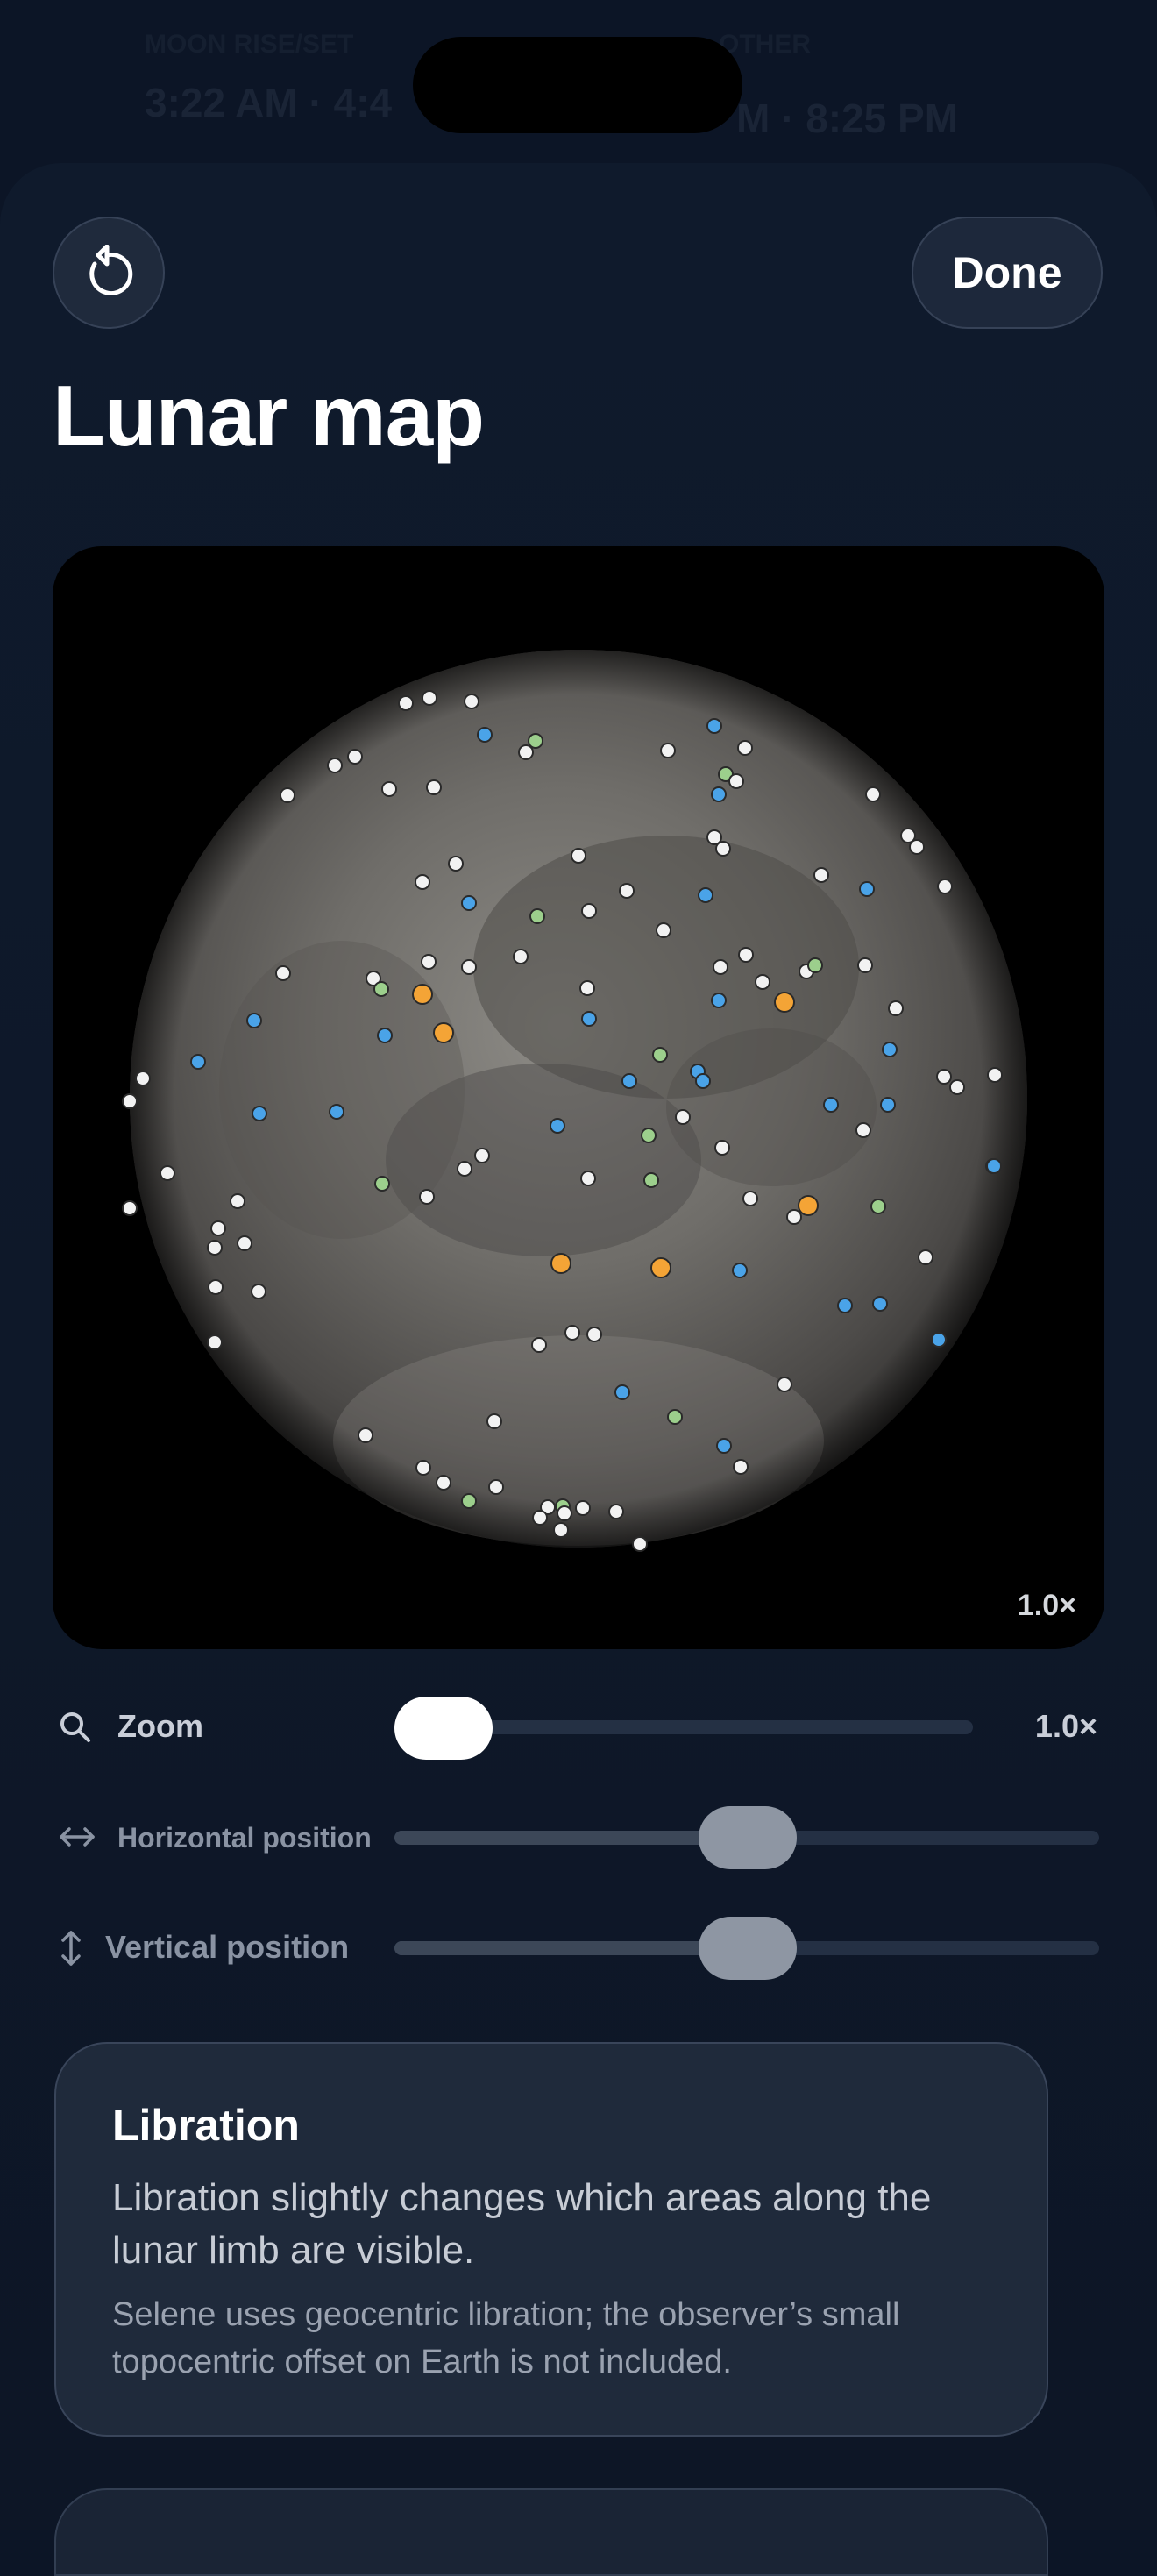  Describe the element at coordinates (109, 273) in the screenshot. I see `reset-button` at that location.